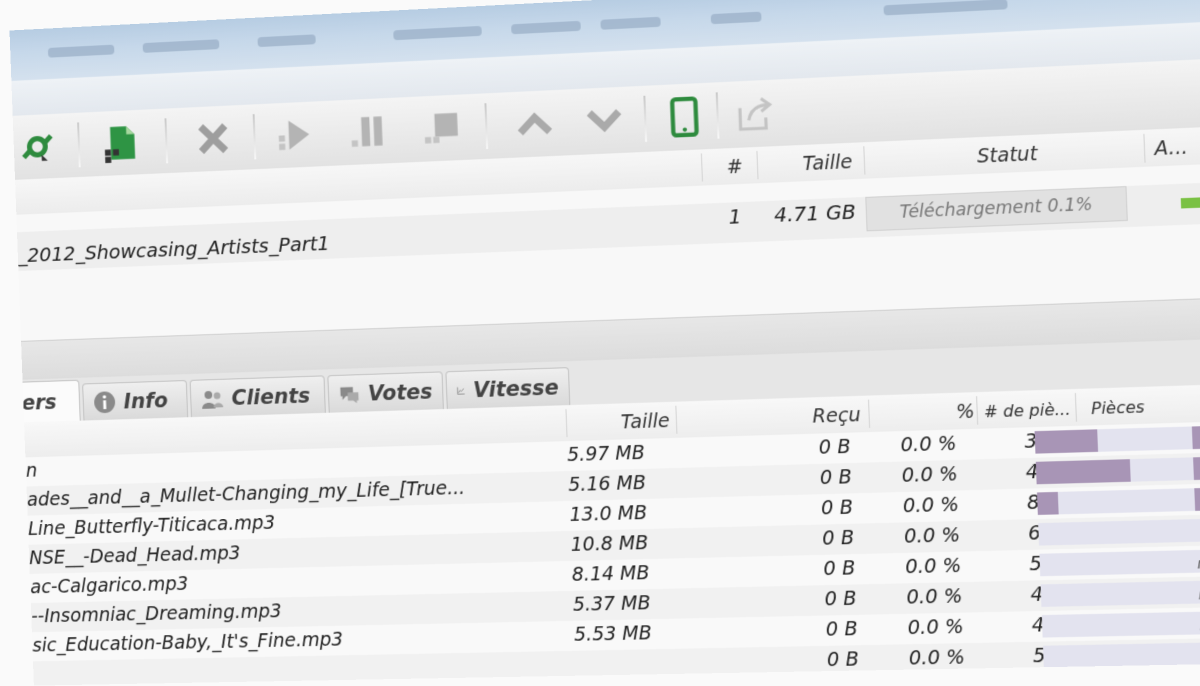 The image size is (1200, 686). I want to click on file-name: Line_Butterfly-Titicaca.mp3, so click(151, 525).